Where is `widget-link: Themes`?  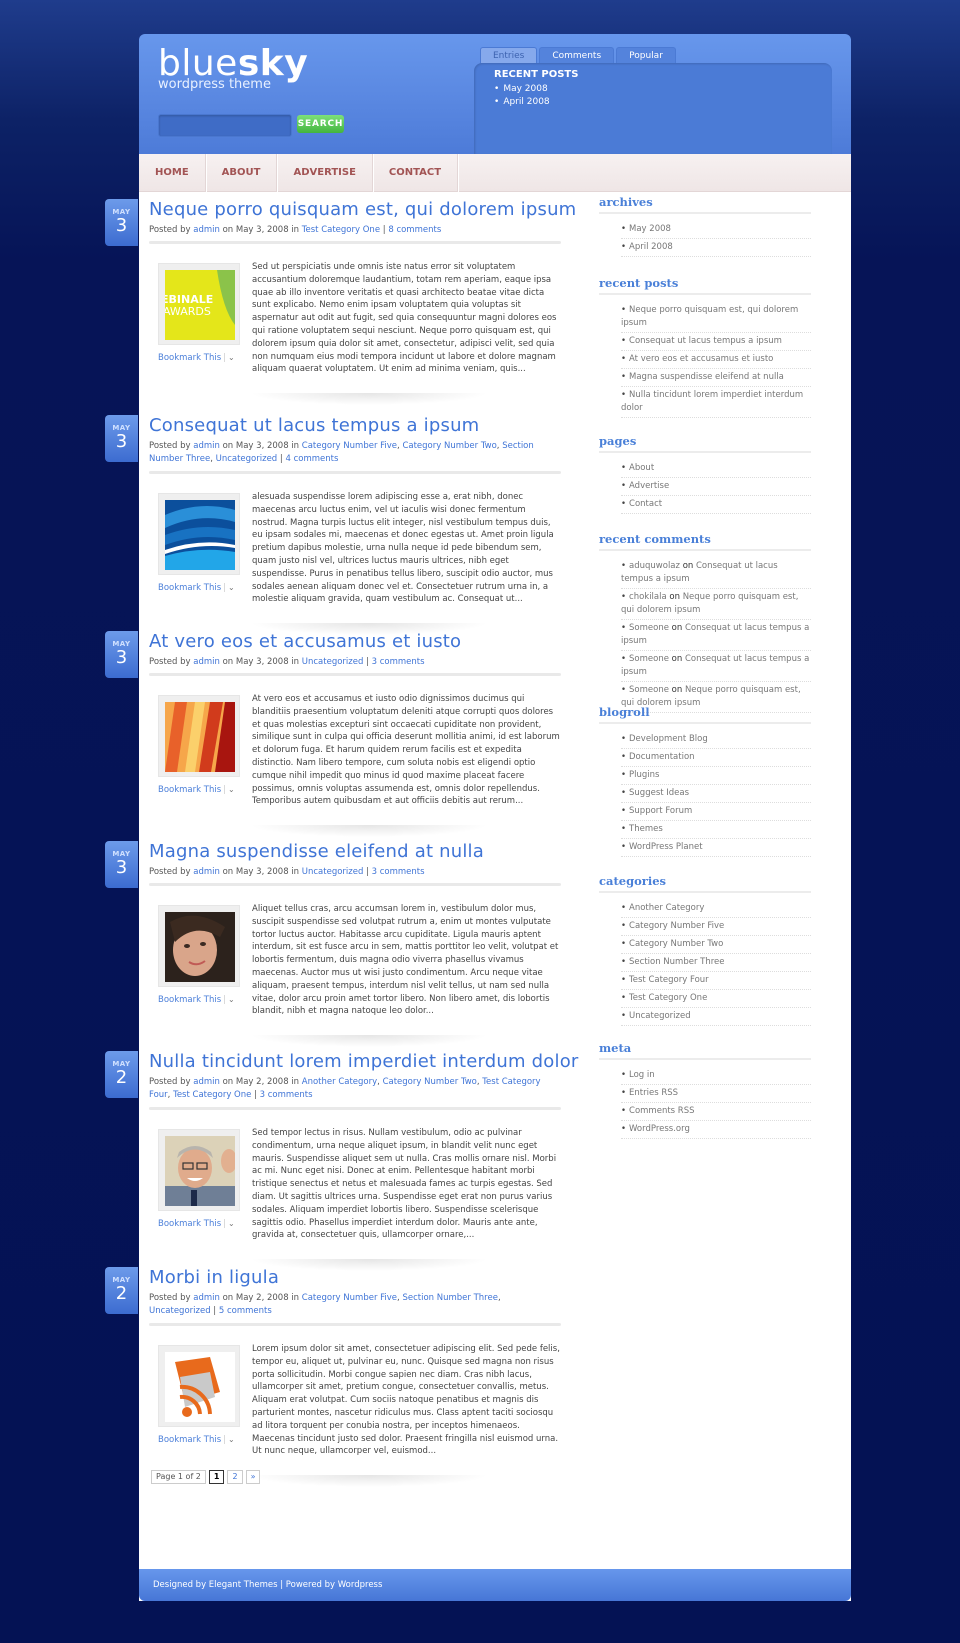
widget-link: Themes is located at coordinates (716, 830).